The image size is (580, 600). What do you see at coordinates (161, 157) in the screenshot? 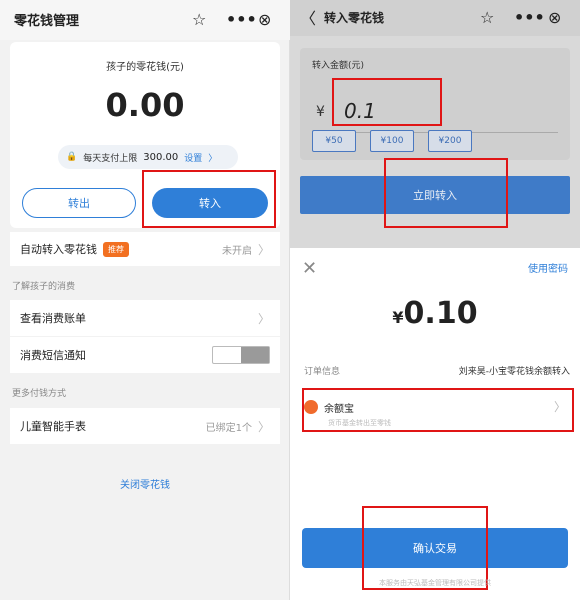
I see `limit-value: 300.00` at bounding box center [161, 157].